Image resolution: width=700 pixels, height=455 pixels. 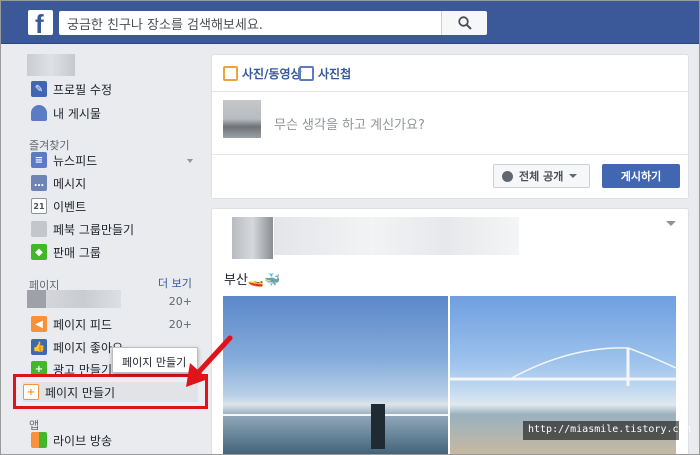 I want to click on sidebar-item-messages: … 메시지, so click(x=58, y=183).